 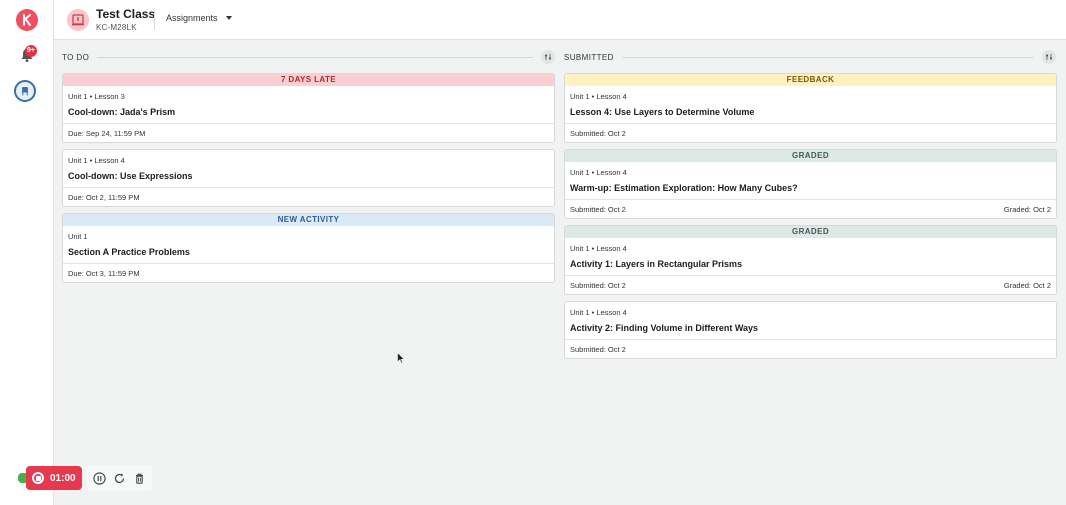 What do you see at coordinates (589, 57) in the screenshot?
I see `submitted-heading: SUBMITTED` at bounding box center [589, 57].